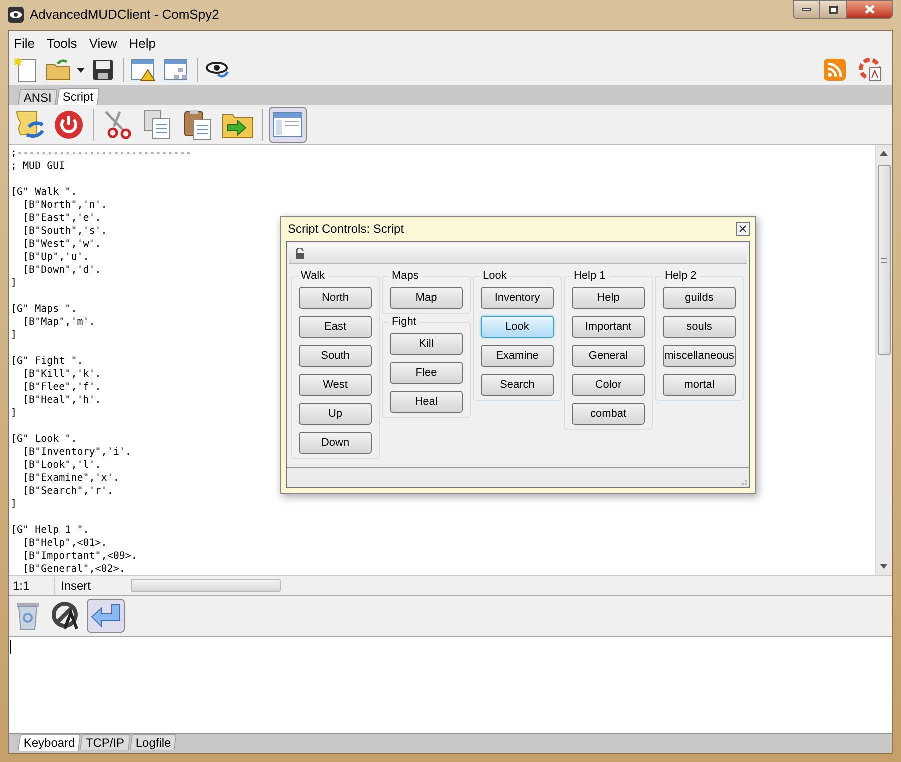 Image resolution: width=901 pixels, height=762 pixels. I want to click on code-line: [B"Examine",'x'., so click(71, 478).